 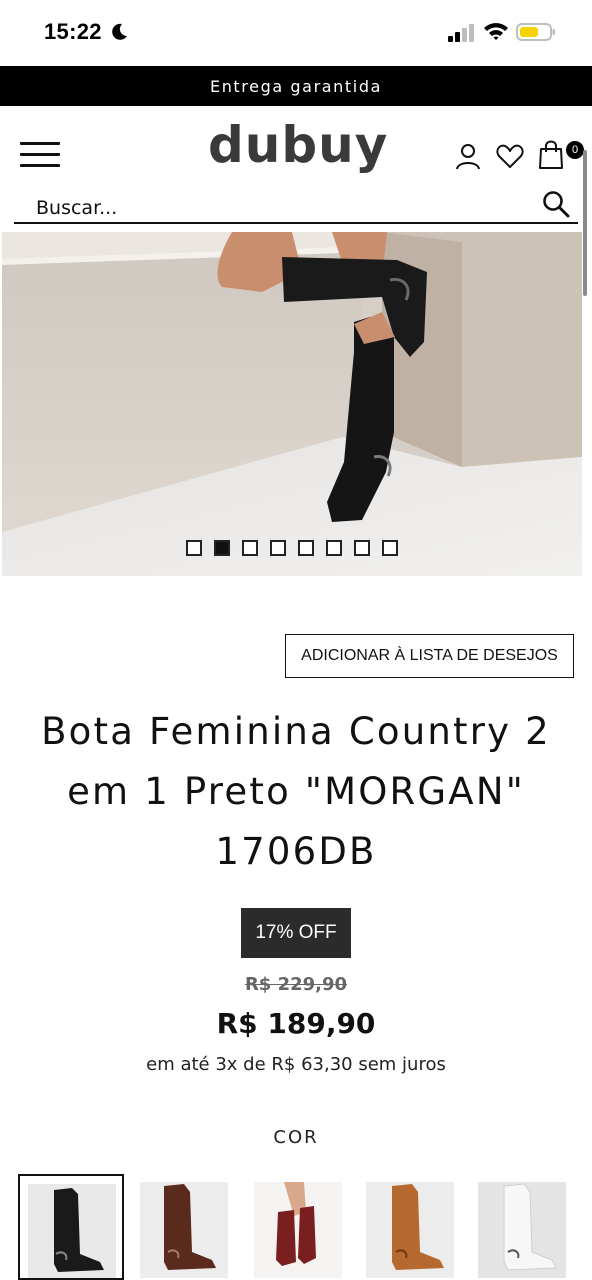 I want to click on promo-bar: Entrega garantida, so click(x=296, y=86).